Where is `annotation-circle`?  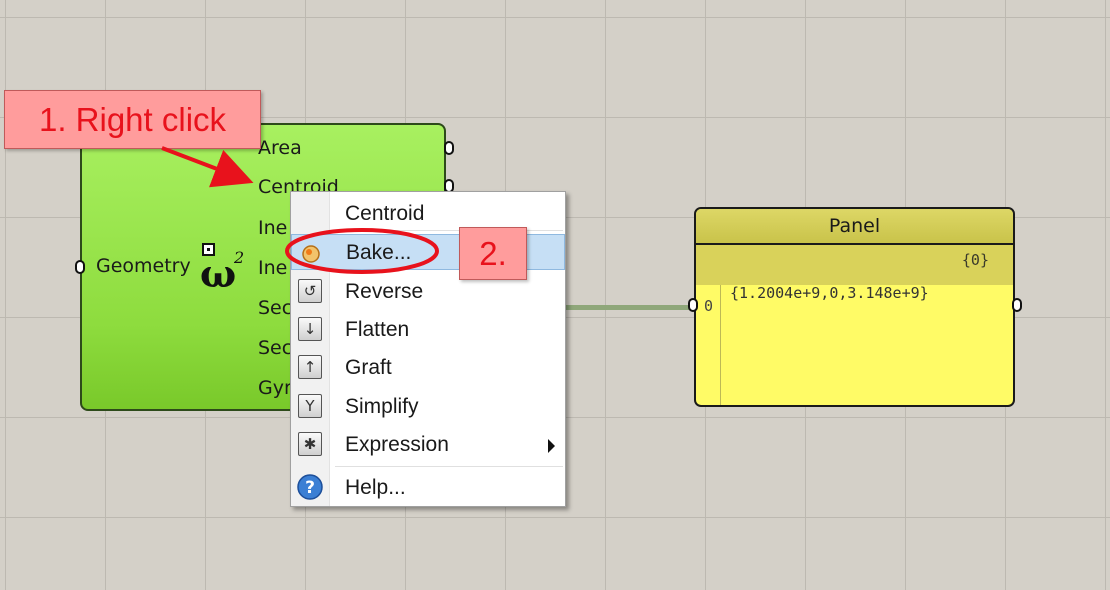 annotation-circle is located at coordinates (362, 251).